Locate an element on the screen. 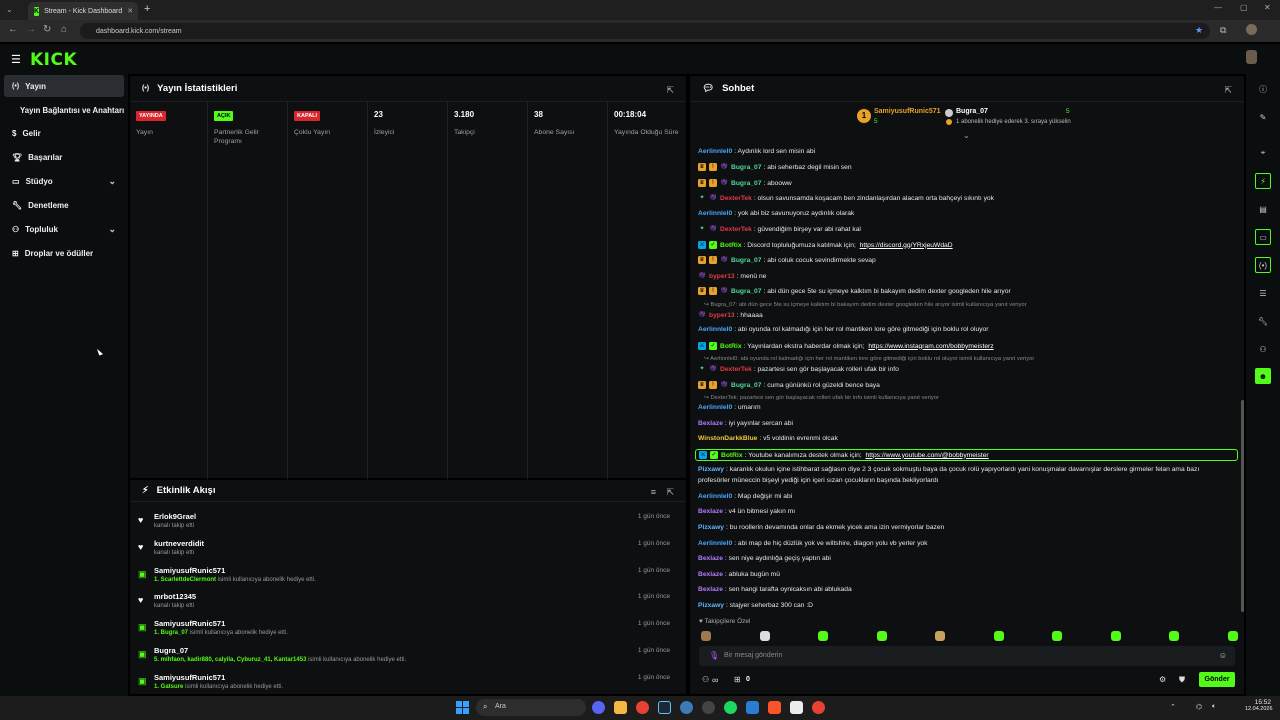  app-icon is located at coordinates (686, 707).